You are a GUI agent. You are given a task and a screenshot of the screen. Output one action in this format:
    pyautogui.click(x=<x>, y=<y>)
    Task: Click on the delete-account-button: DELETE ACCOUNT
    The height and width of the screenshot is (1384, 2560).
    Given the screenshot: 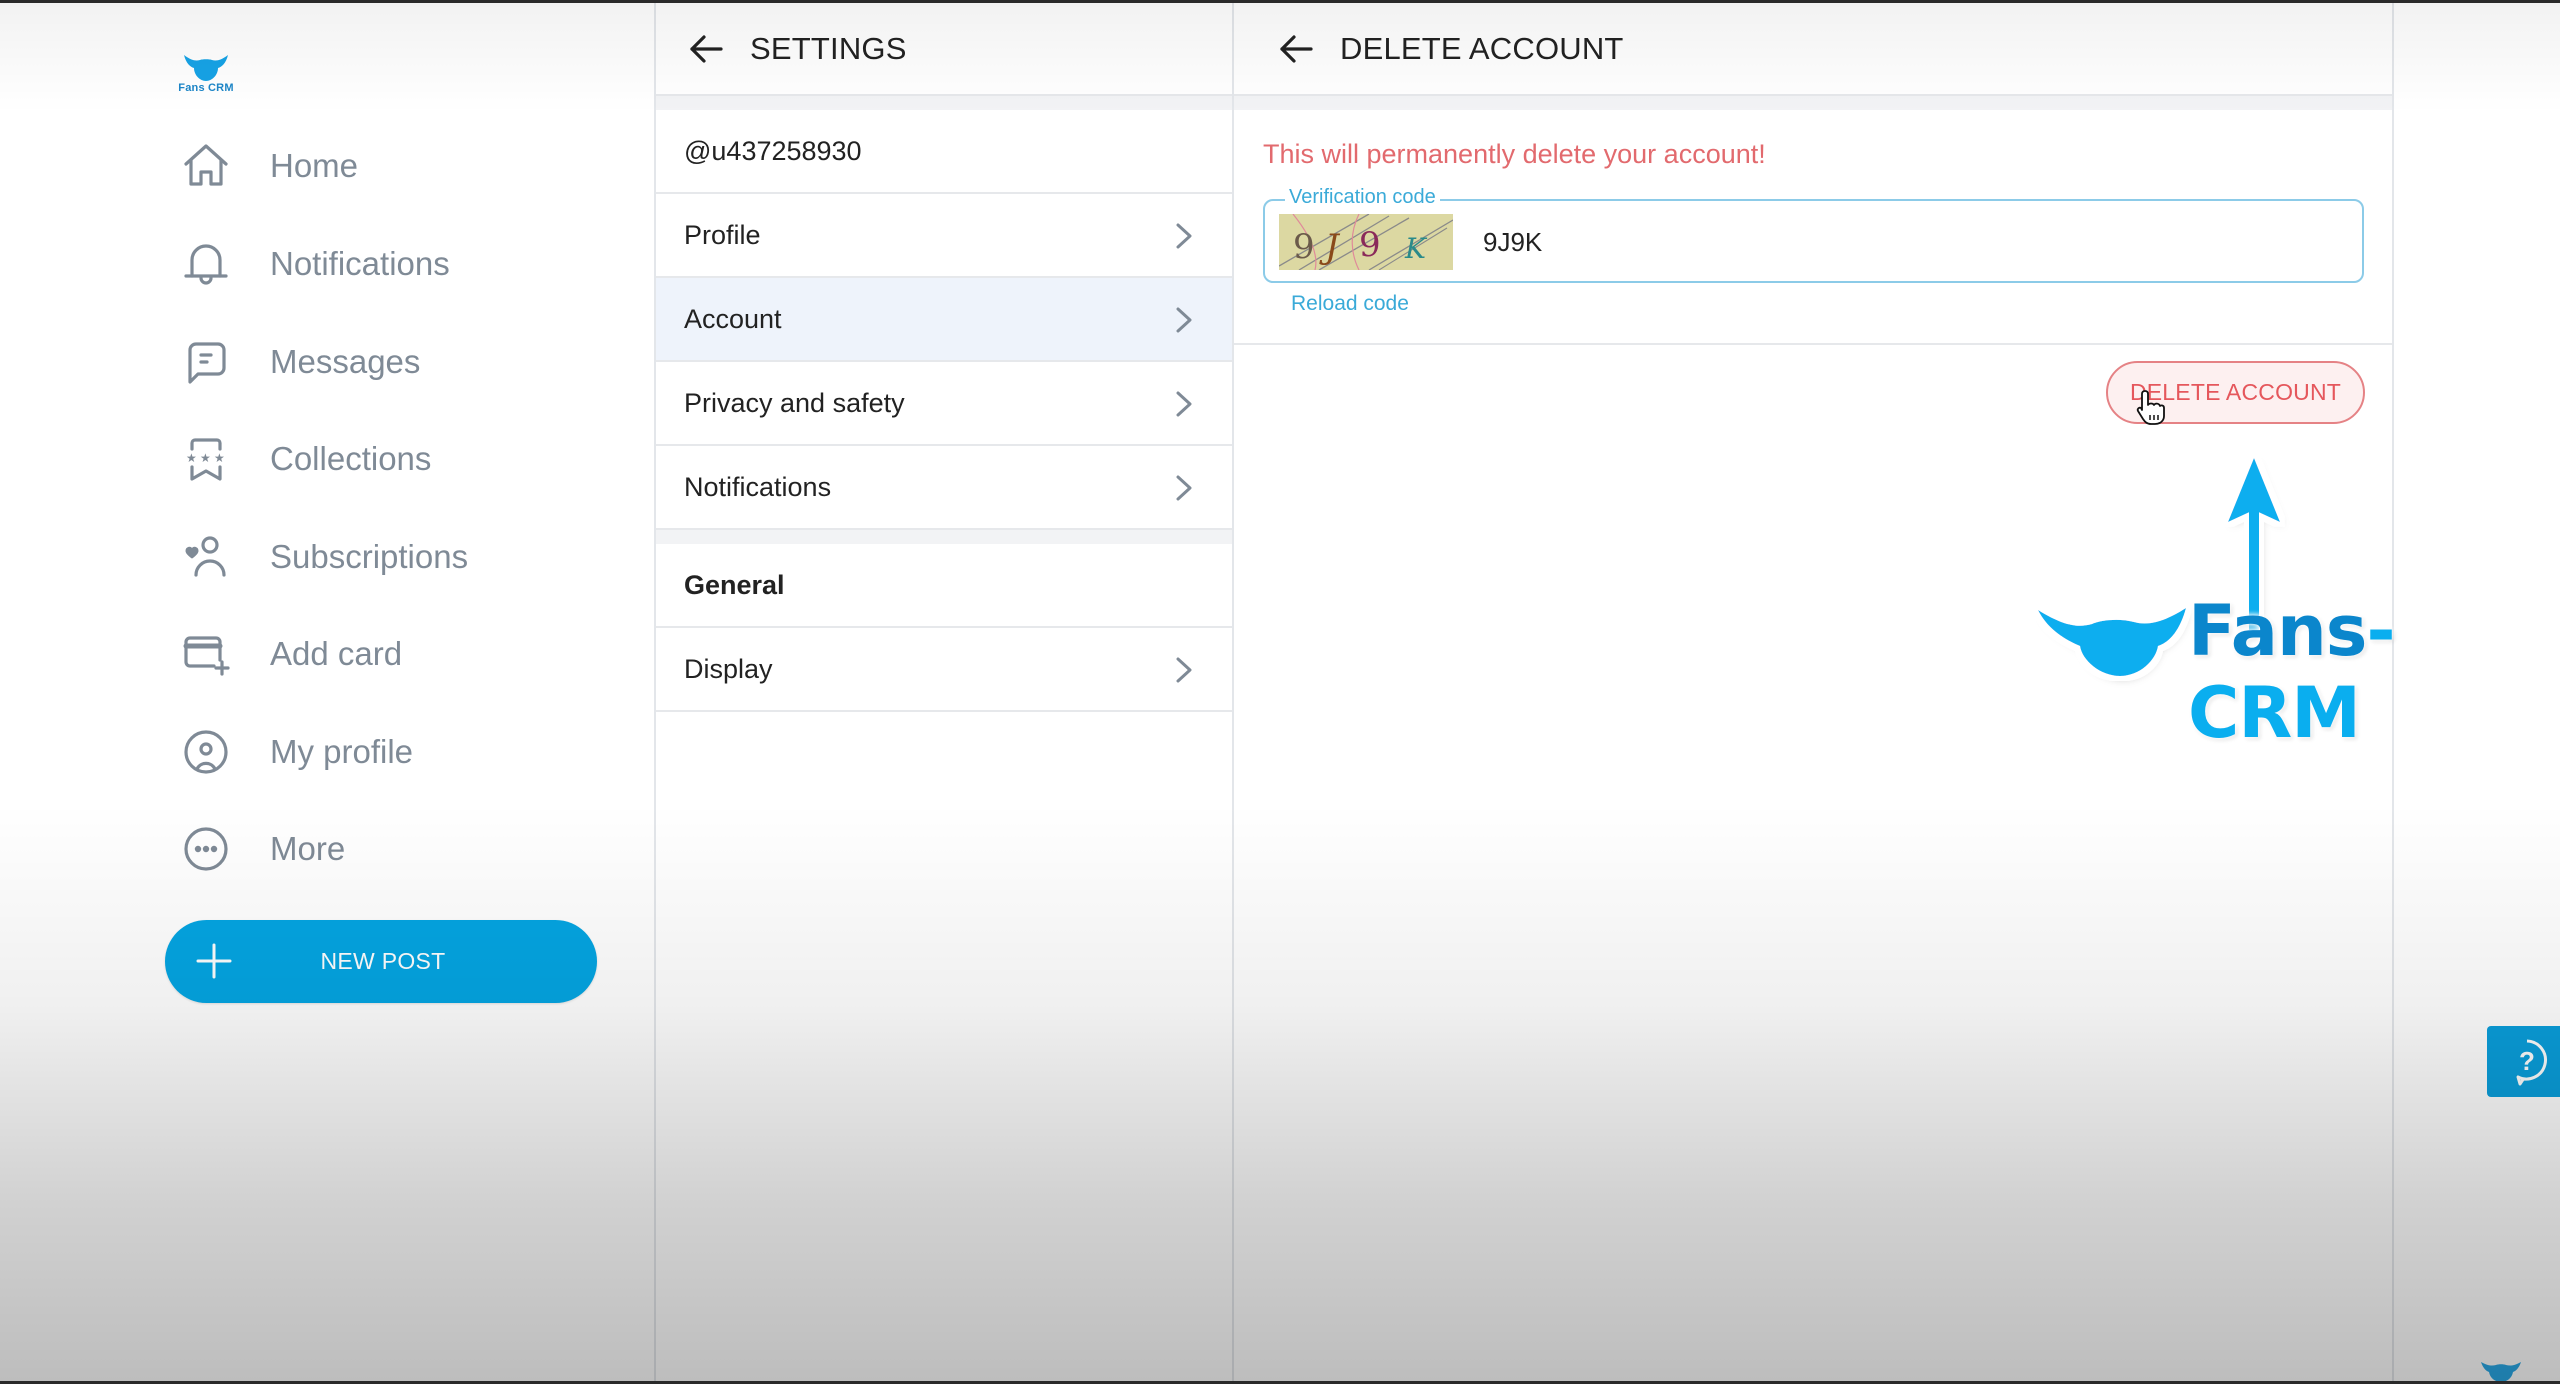 What is the action you would take?
    pyautogui.click(x=2235, y=392)
    